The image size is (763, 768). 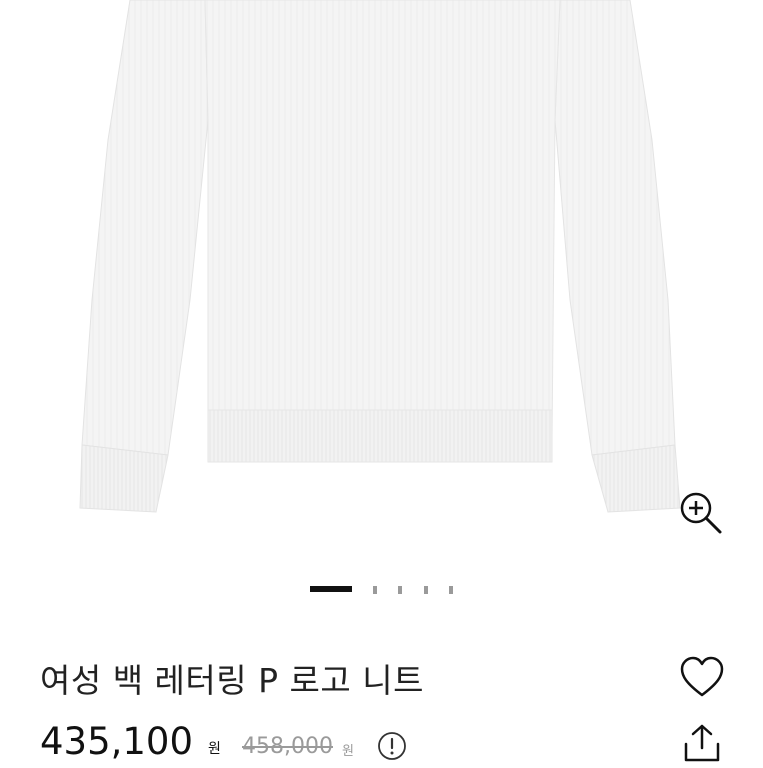 I want to click on carousel-dot-active, so click(x=331, y=589).